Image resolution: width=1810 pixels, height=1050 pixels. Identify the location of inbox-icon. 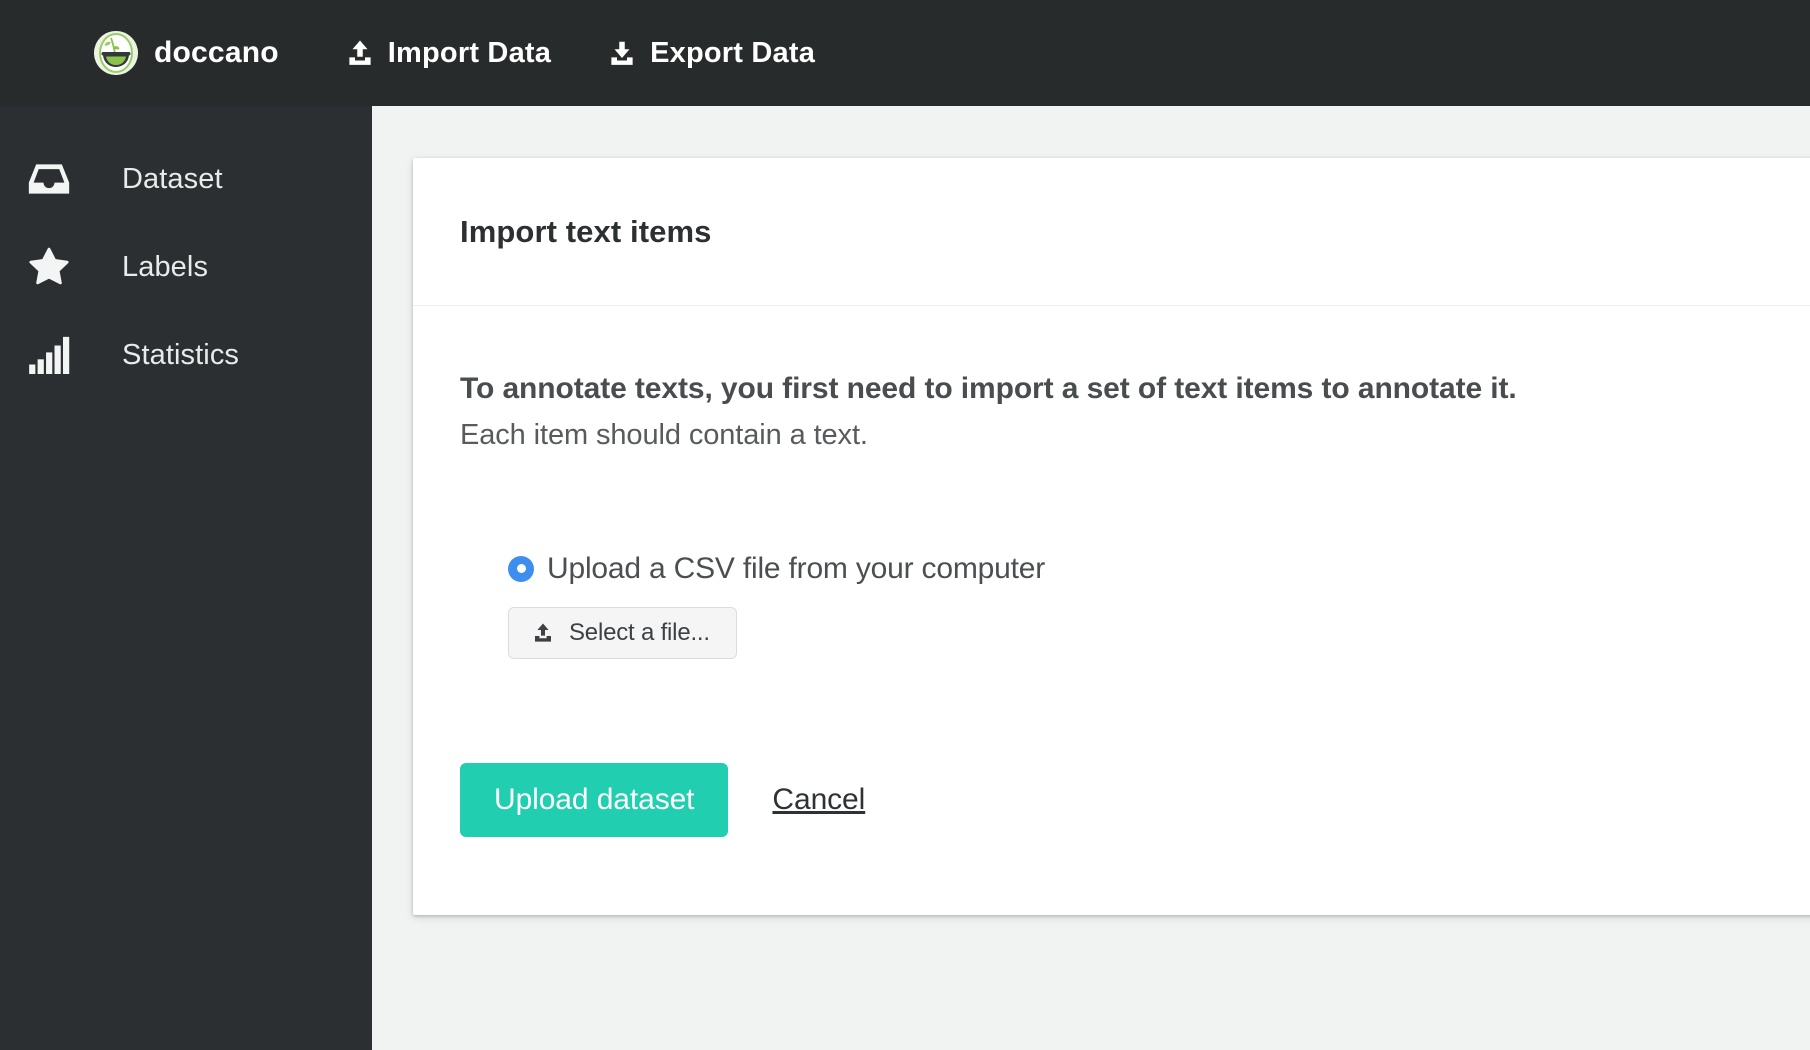
(49, 179).